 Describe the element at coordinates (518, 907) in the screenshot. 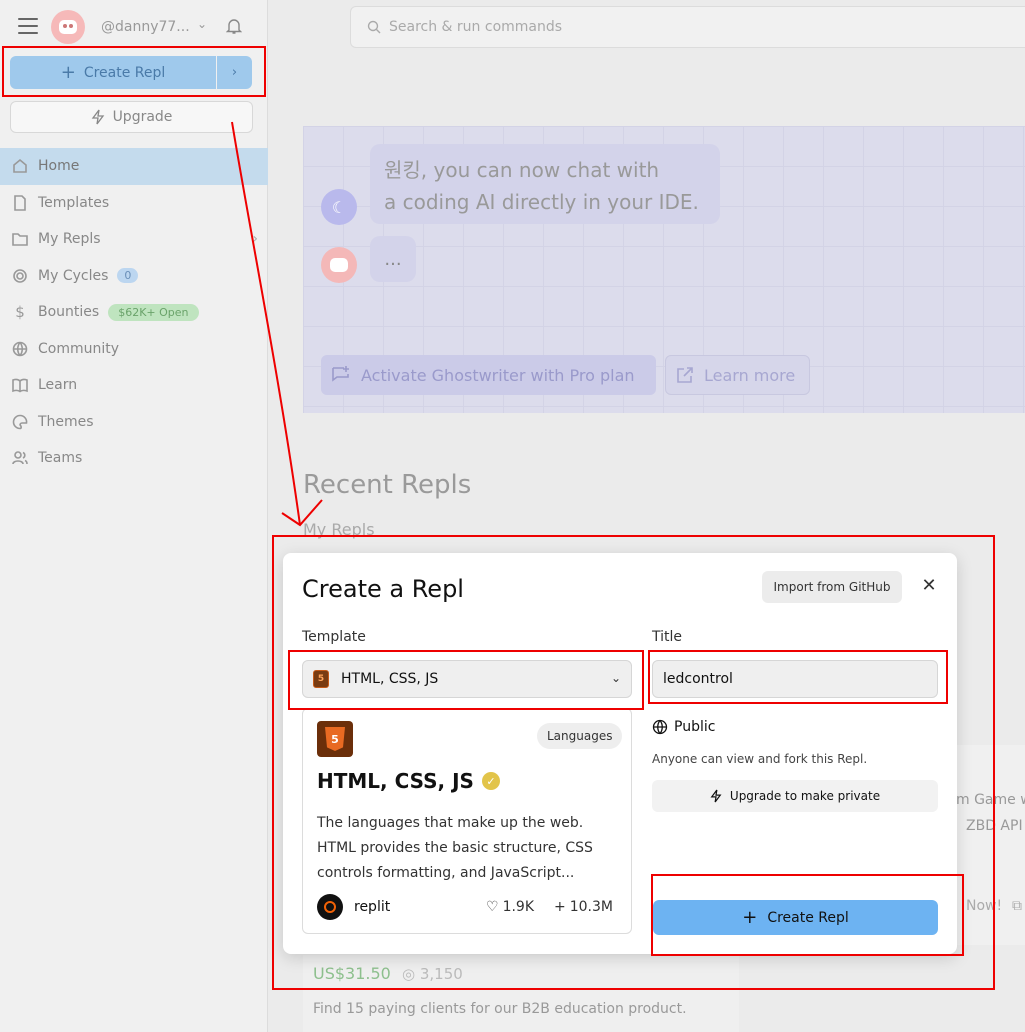

I see `likes-count: 1.9K` at that location.